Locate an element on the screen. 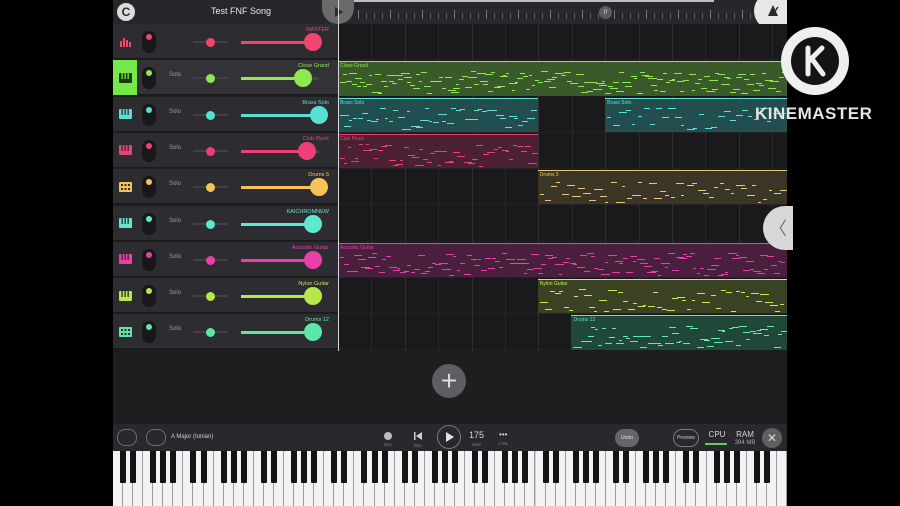  track-row: Solo Drums 5 is located at coordinates (225, 187).